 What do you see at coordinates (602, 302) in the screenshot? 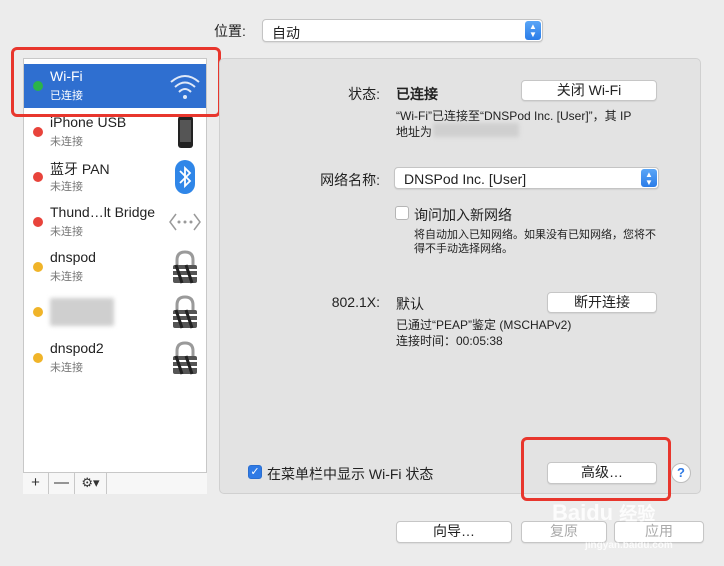
I see `disconnect-button: 断开连接` at bounding box center [602, 302].